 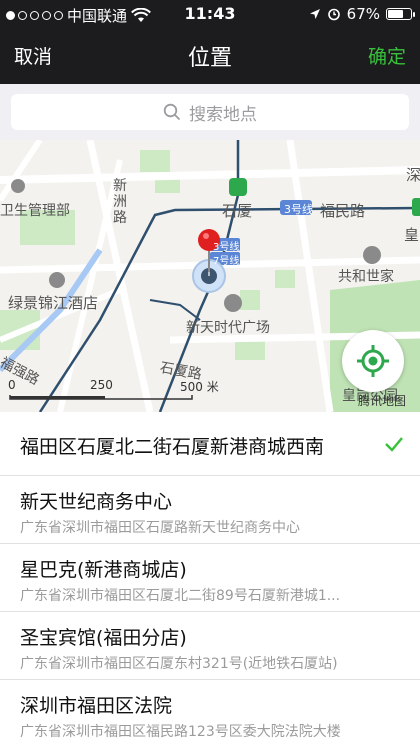 What do you see at coordinates (394, 444) in the screenshot?
I see `check-icon` at bounding box center [394, 444].